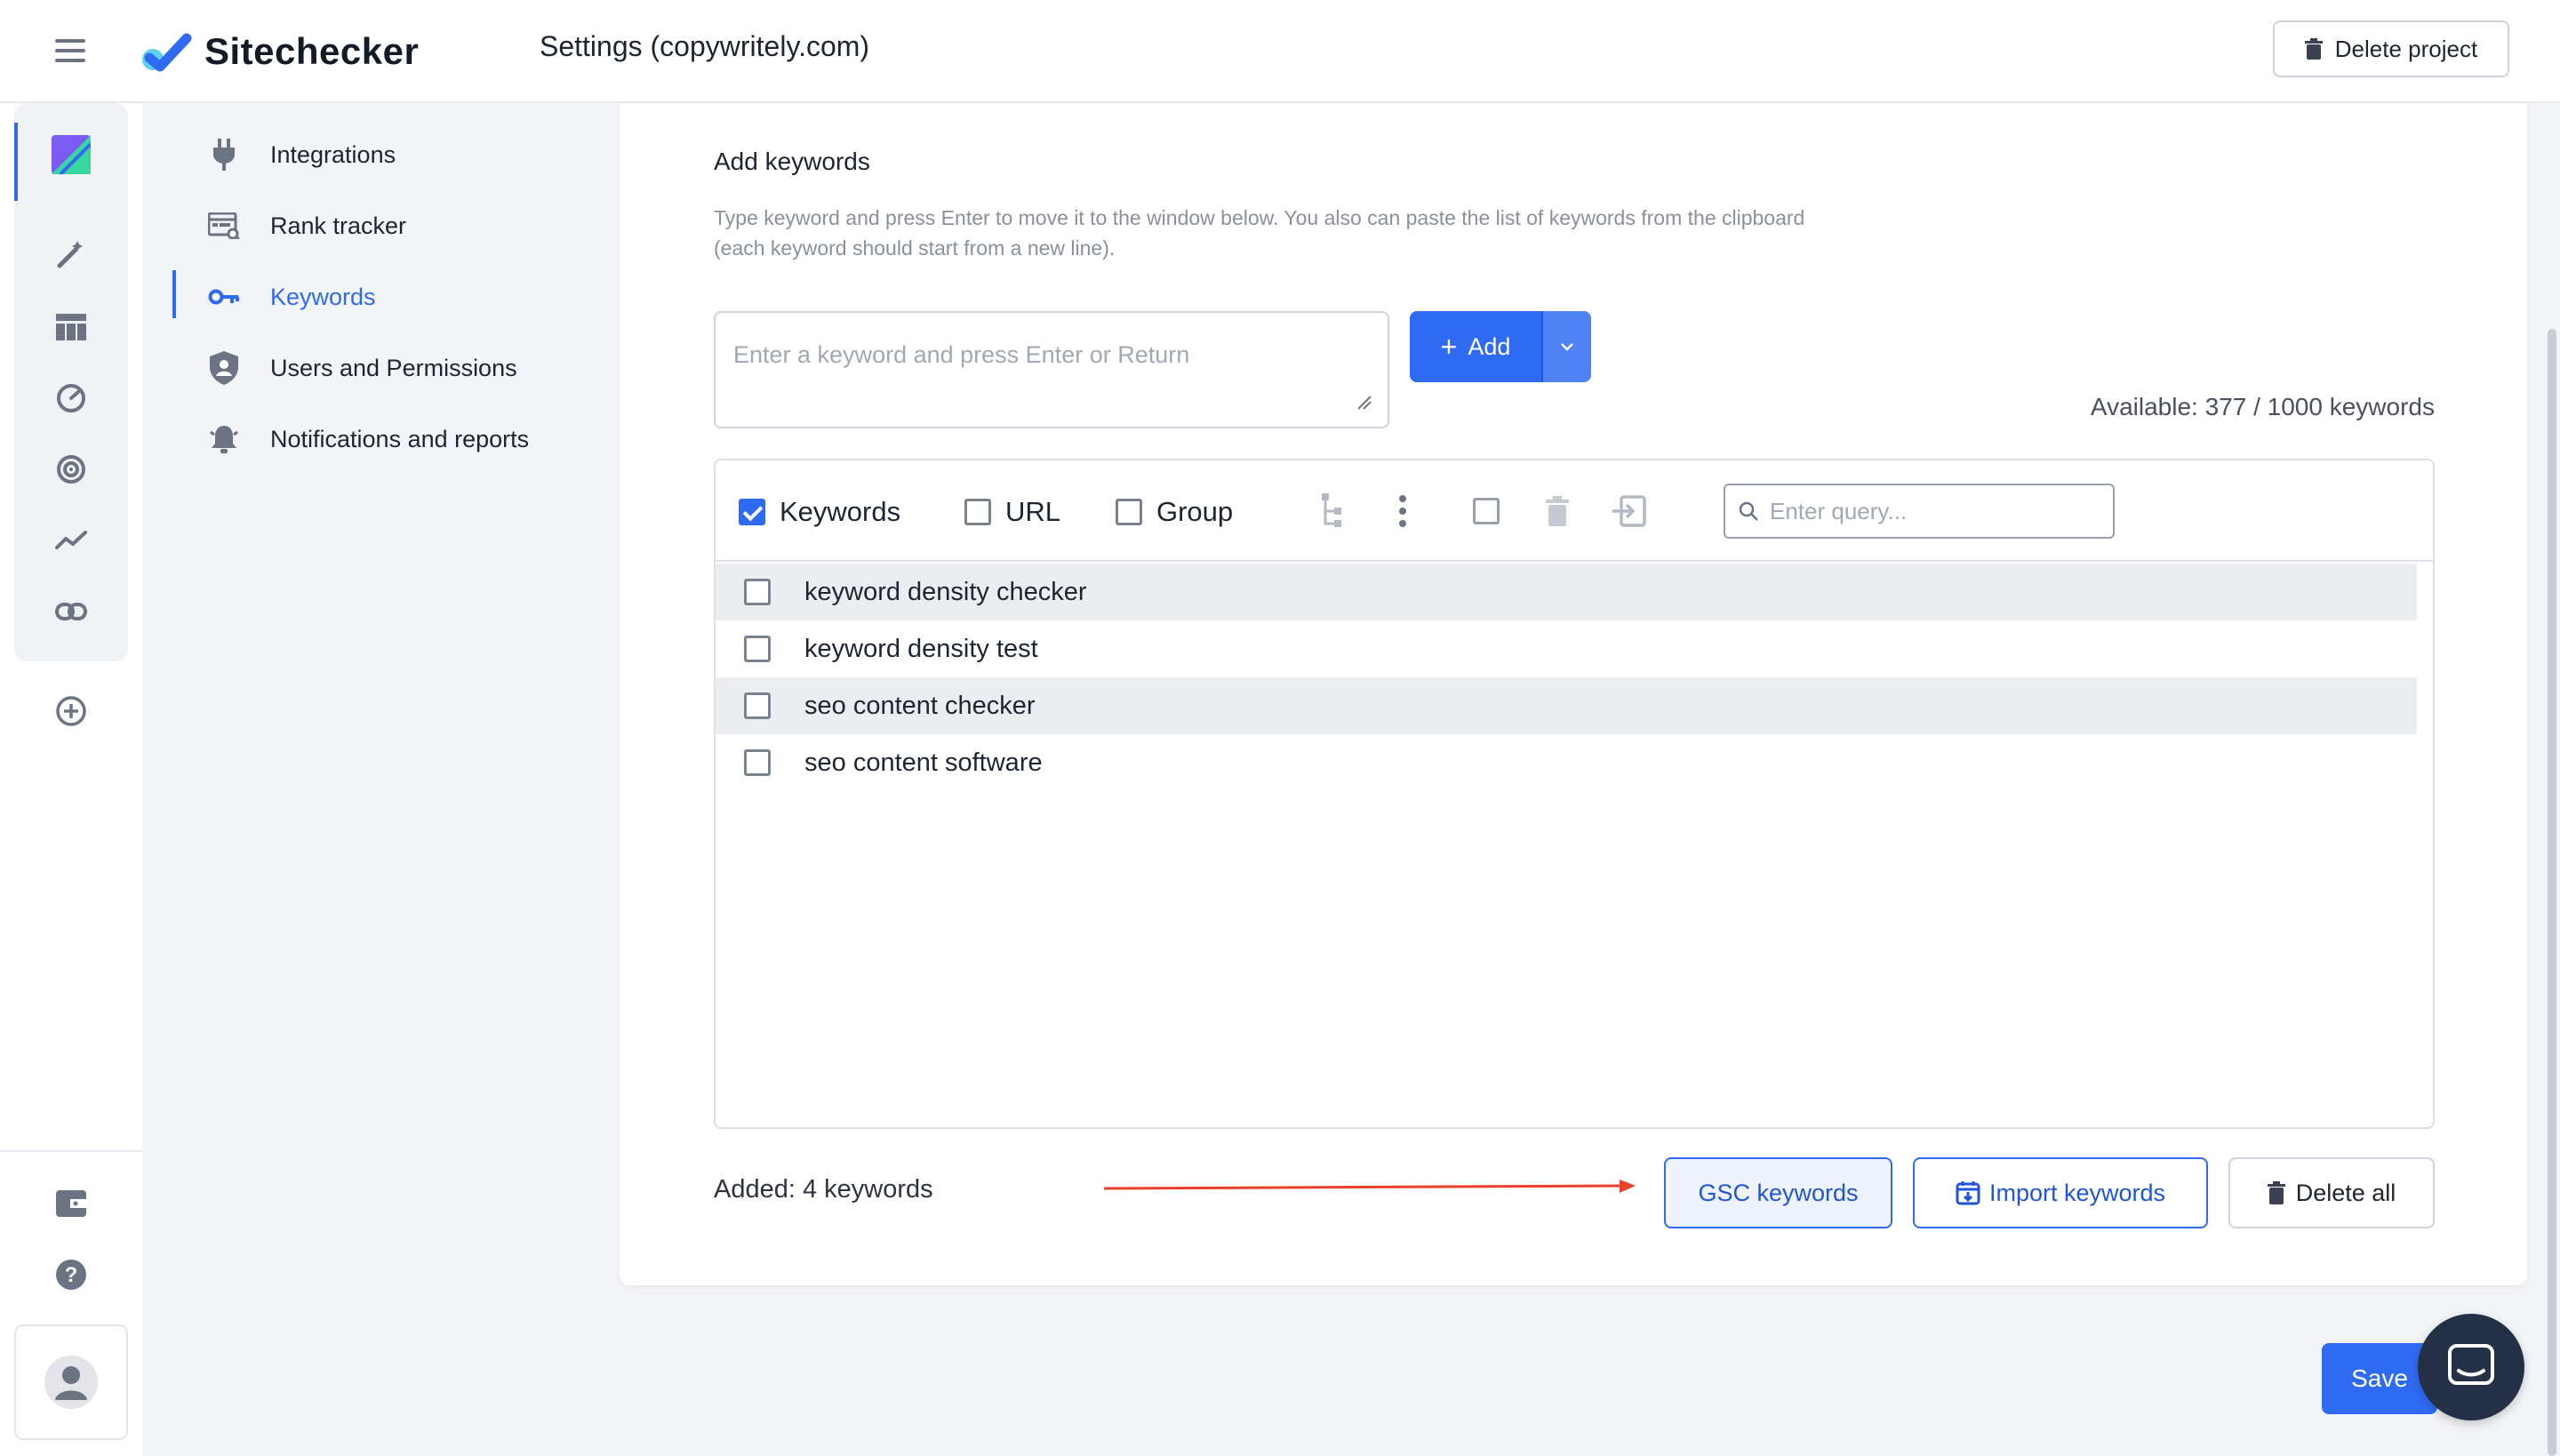  I want to click on search-icon, so click(1748, 511).